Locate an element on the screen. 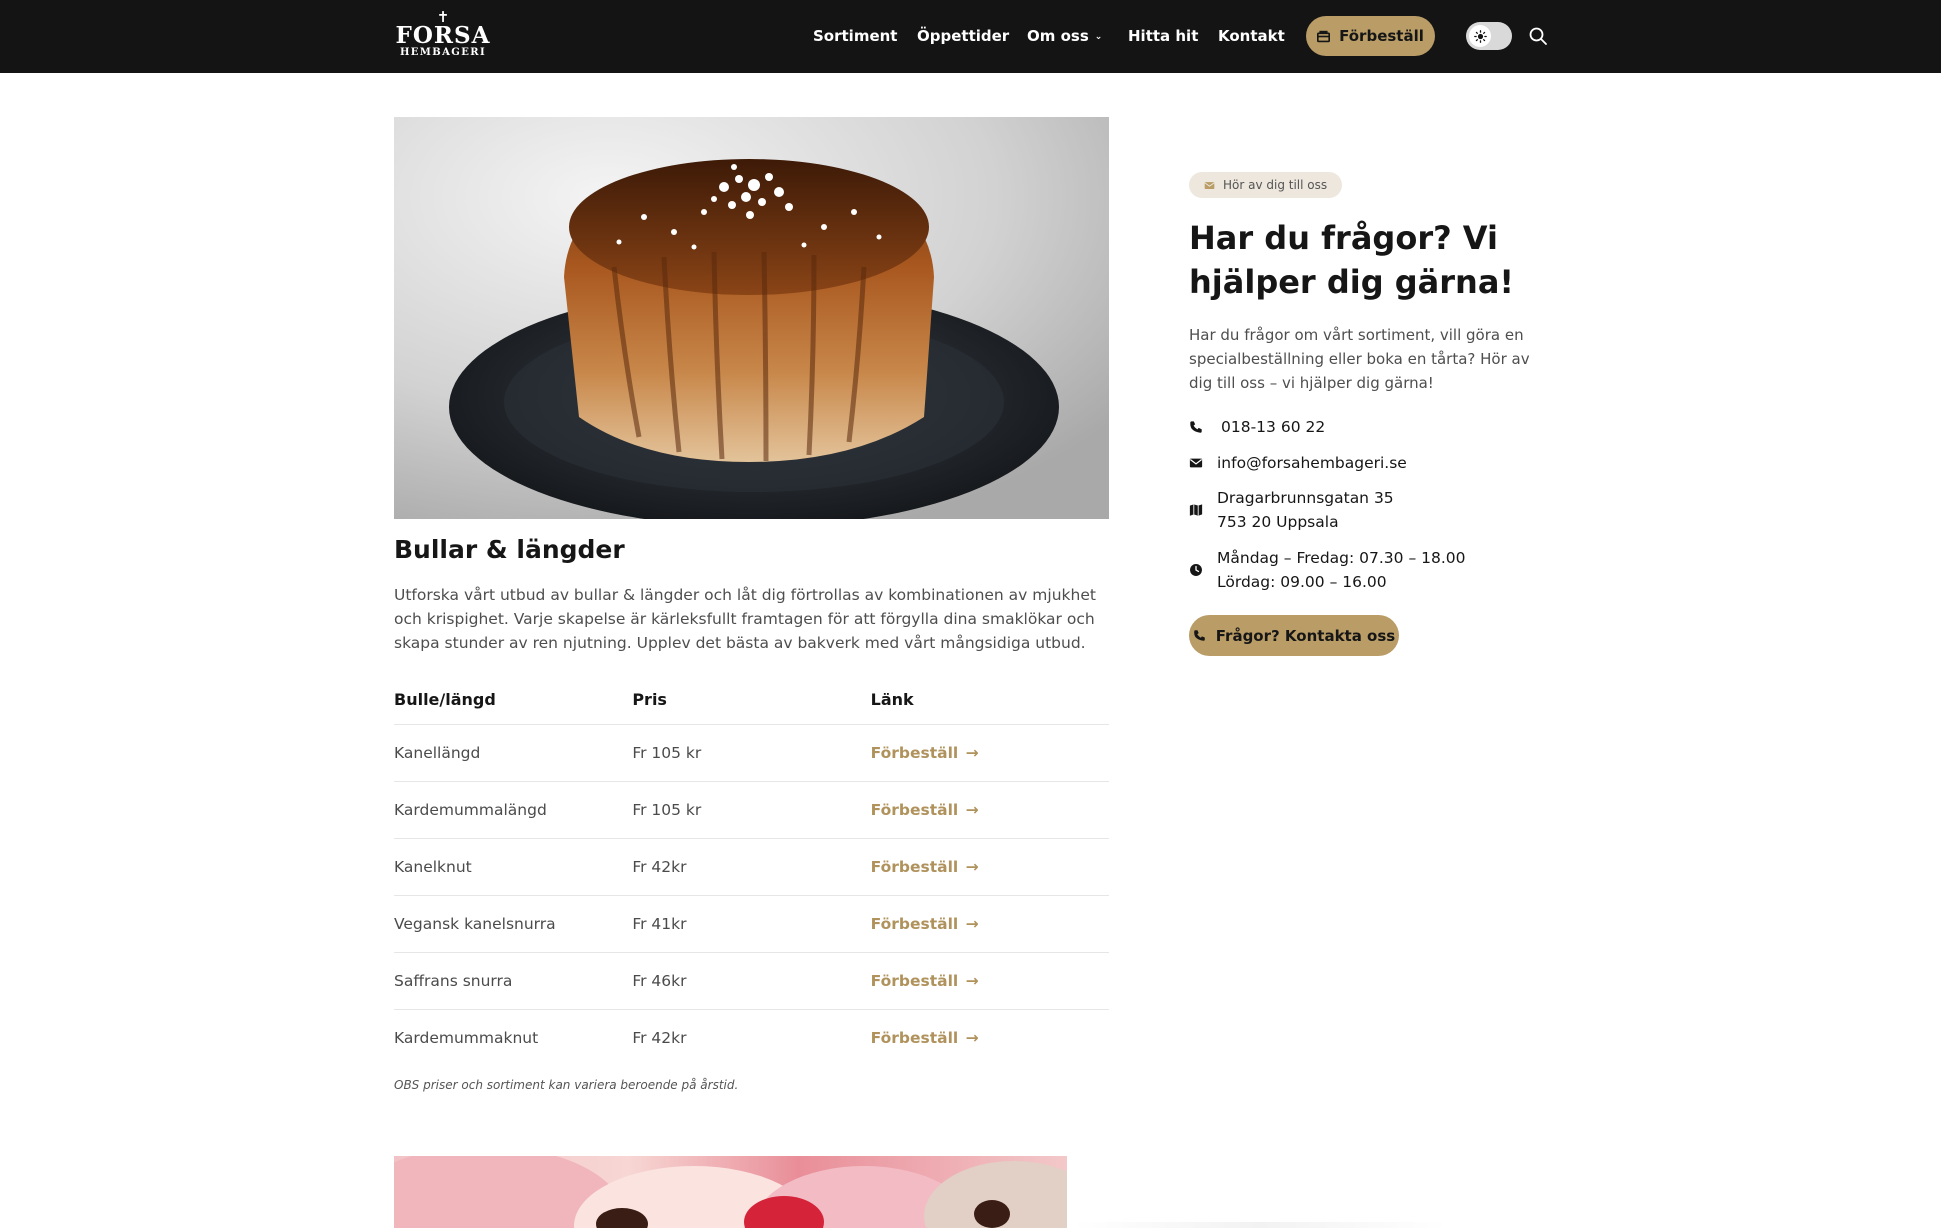 This screenshot has width=1941, height=1228. clock-icon-wrap is located at coordinates (1203, 570).